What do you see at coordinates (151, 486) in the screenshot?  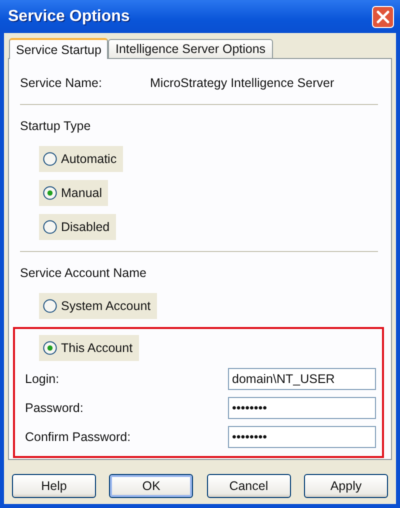 I see `dialog-button: OK` at bounding box center [151, 486].